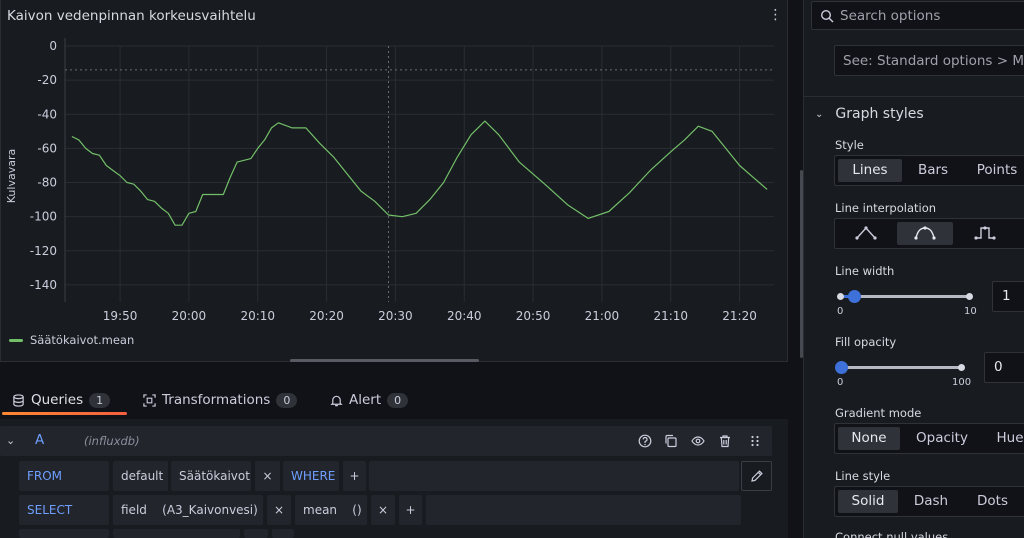 The height and width of the screenshot is (538, 1024). What do you see at coordinates (865, 271) in the screenshot?
I see `line-width-label: Line width` at bounding box center [865, 271].